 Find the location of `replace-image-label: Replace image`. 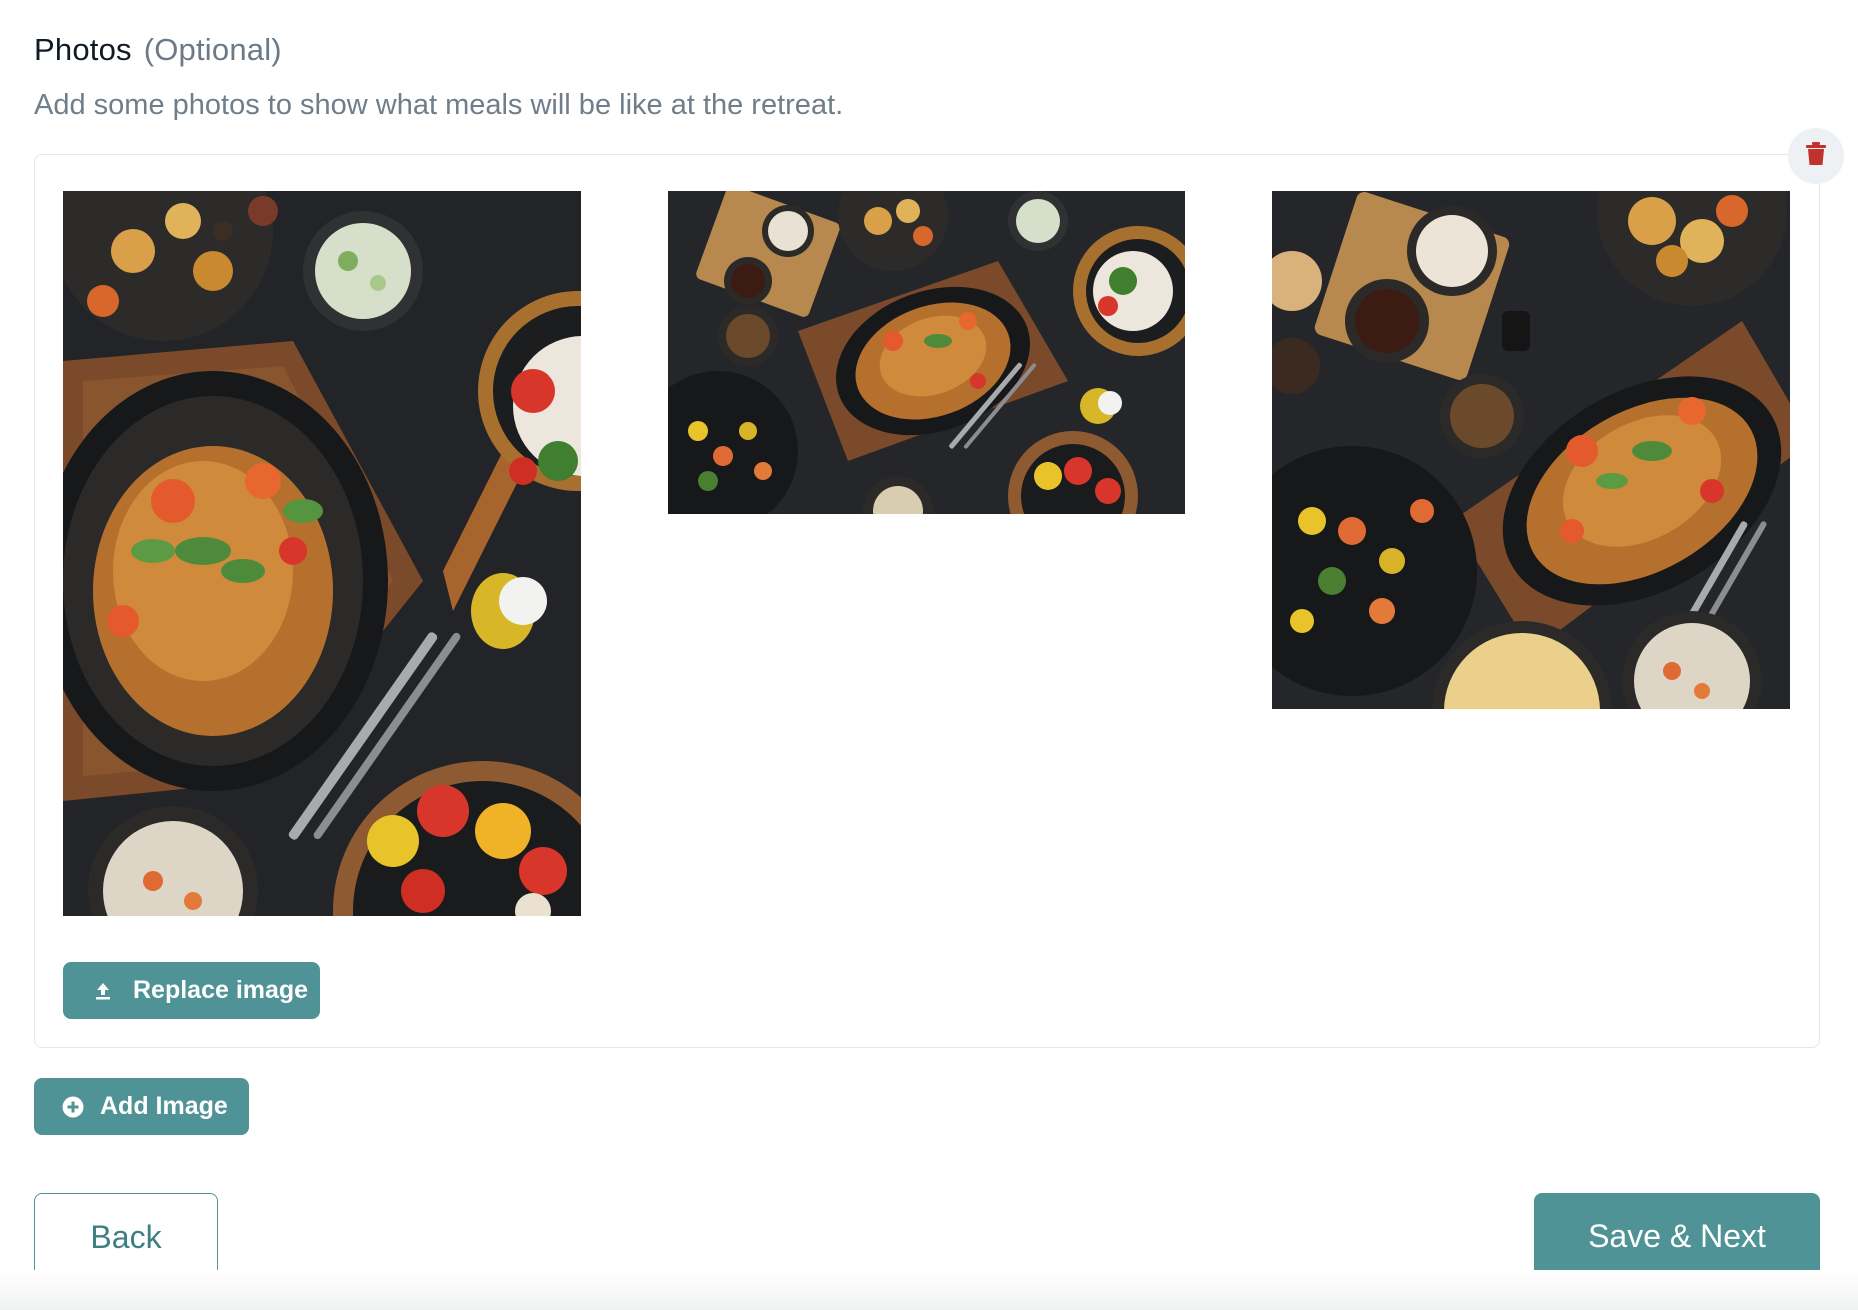

replace-image-label: Replace image is located at coordinates (221, 990).